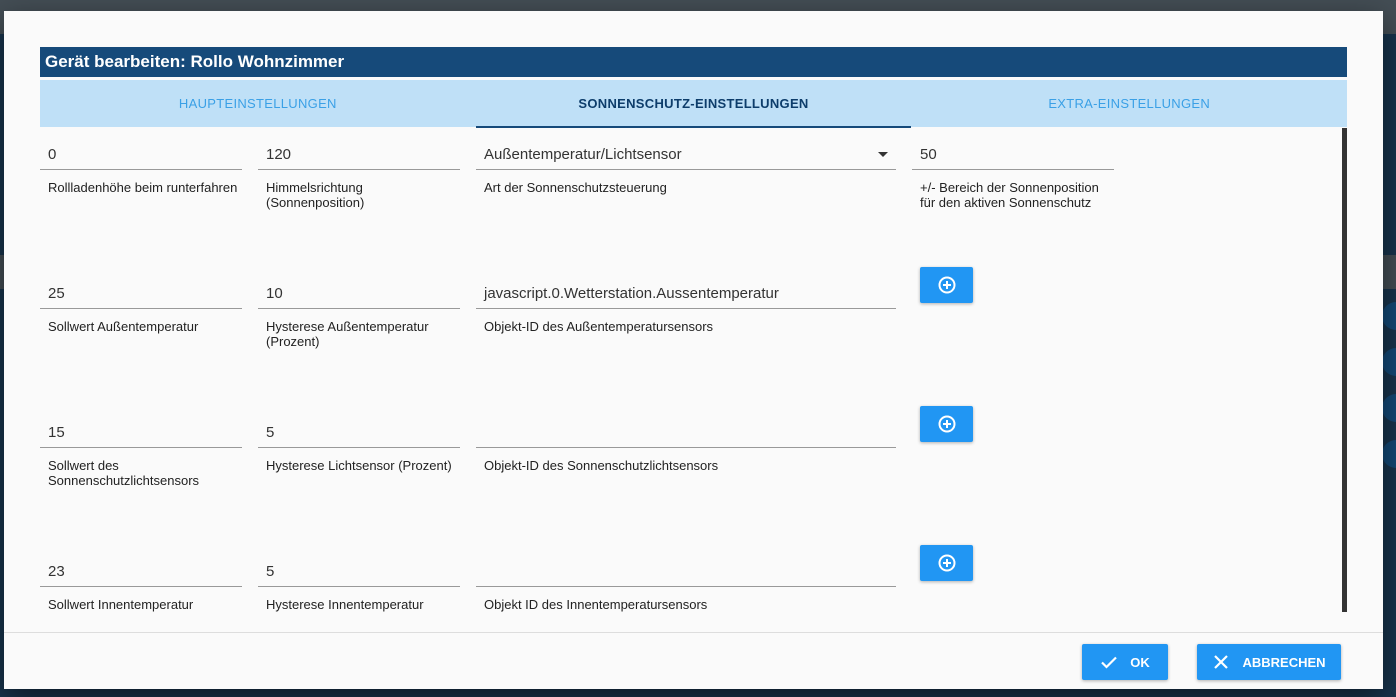 The height and width of the screenshot is (697, 1396). I want to click on shutter-height-input: 0, so click(141, 155).